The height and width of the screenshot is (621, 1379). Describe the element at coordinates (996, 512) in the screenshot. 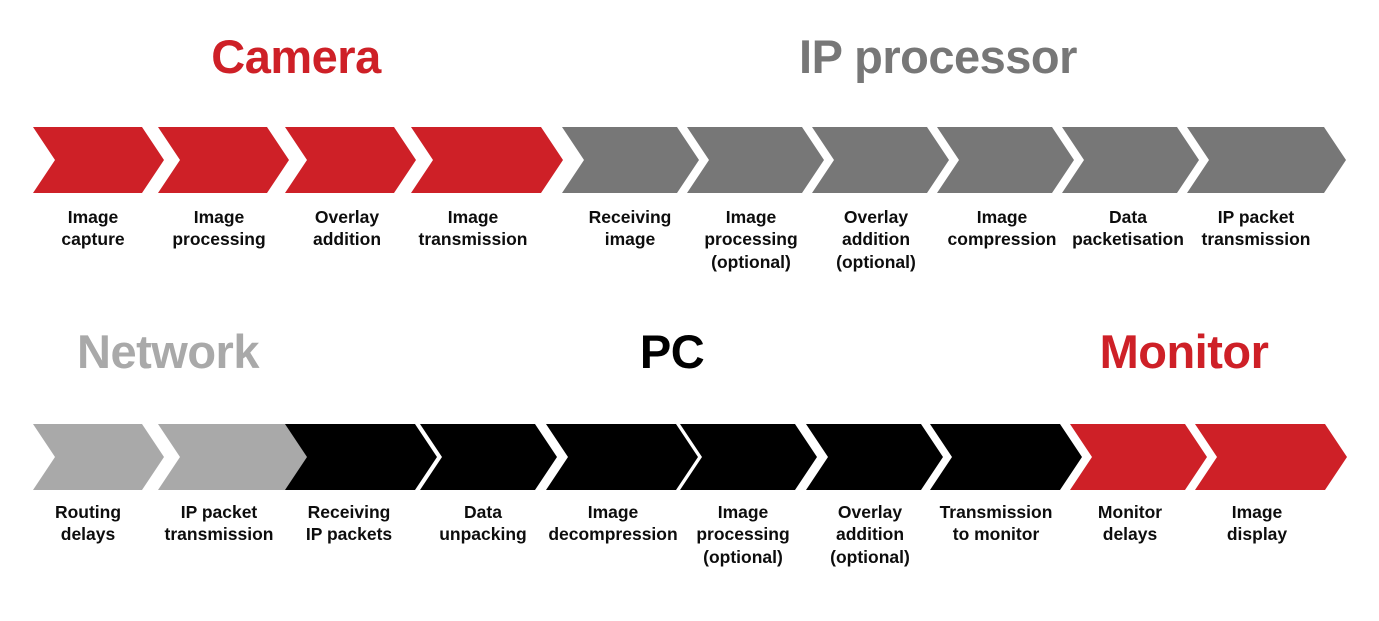

I see `step-label-line: Transmission` at that location.